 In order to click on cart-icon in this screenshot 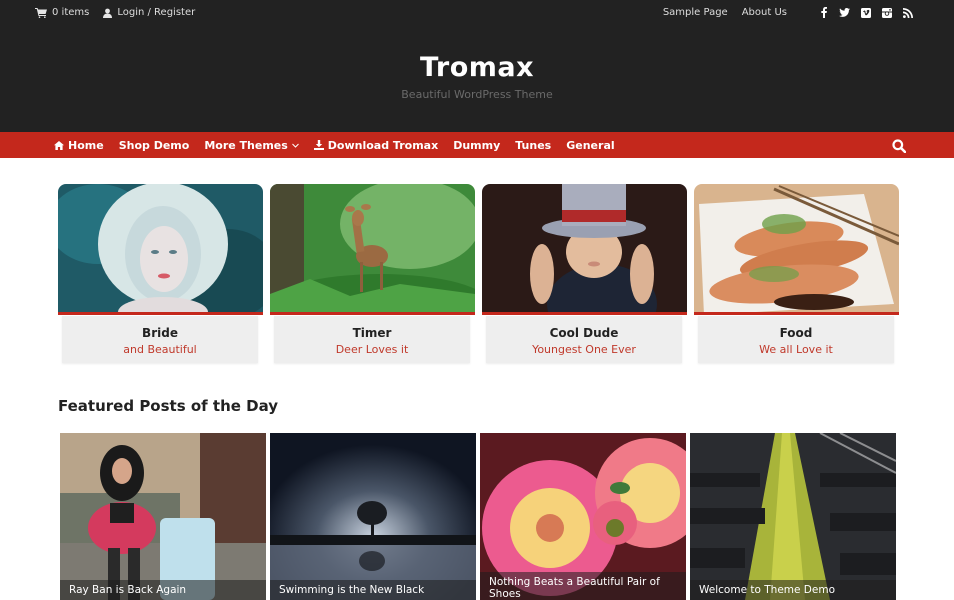, I will do `click(41, 12)`.